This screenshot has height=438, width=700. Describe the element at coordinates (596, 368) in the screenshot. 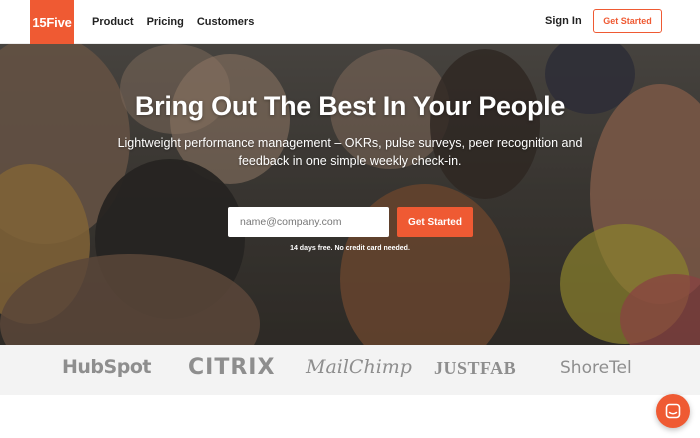

I see `shoretel-logo: ShoreTel` at that location.